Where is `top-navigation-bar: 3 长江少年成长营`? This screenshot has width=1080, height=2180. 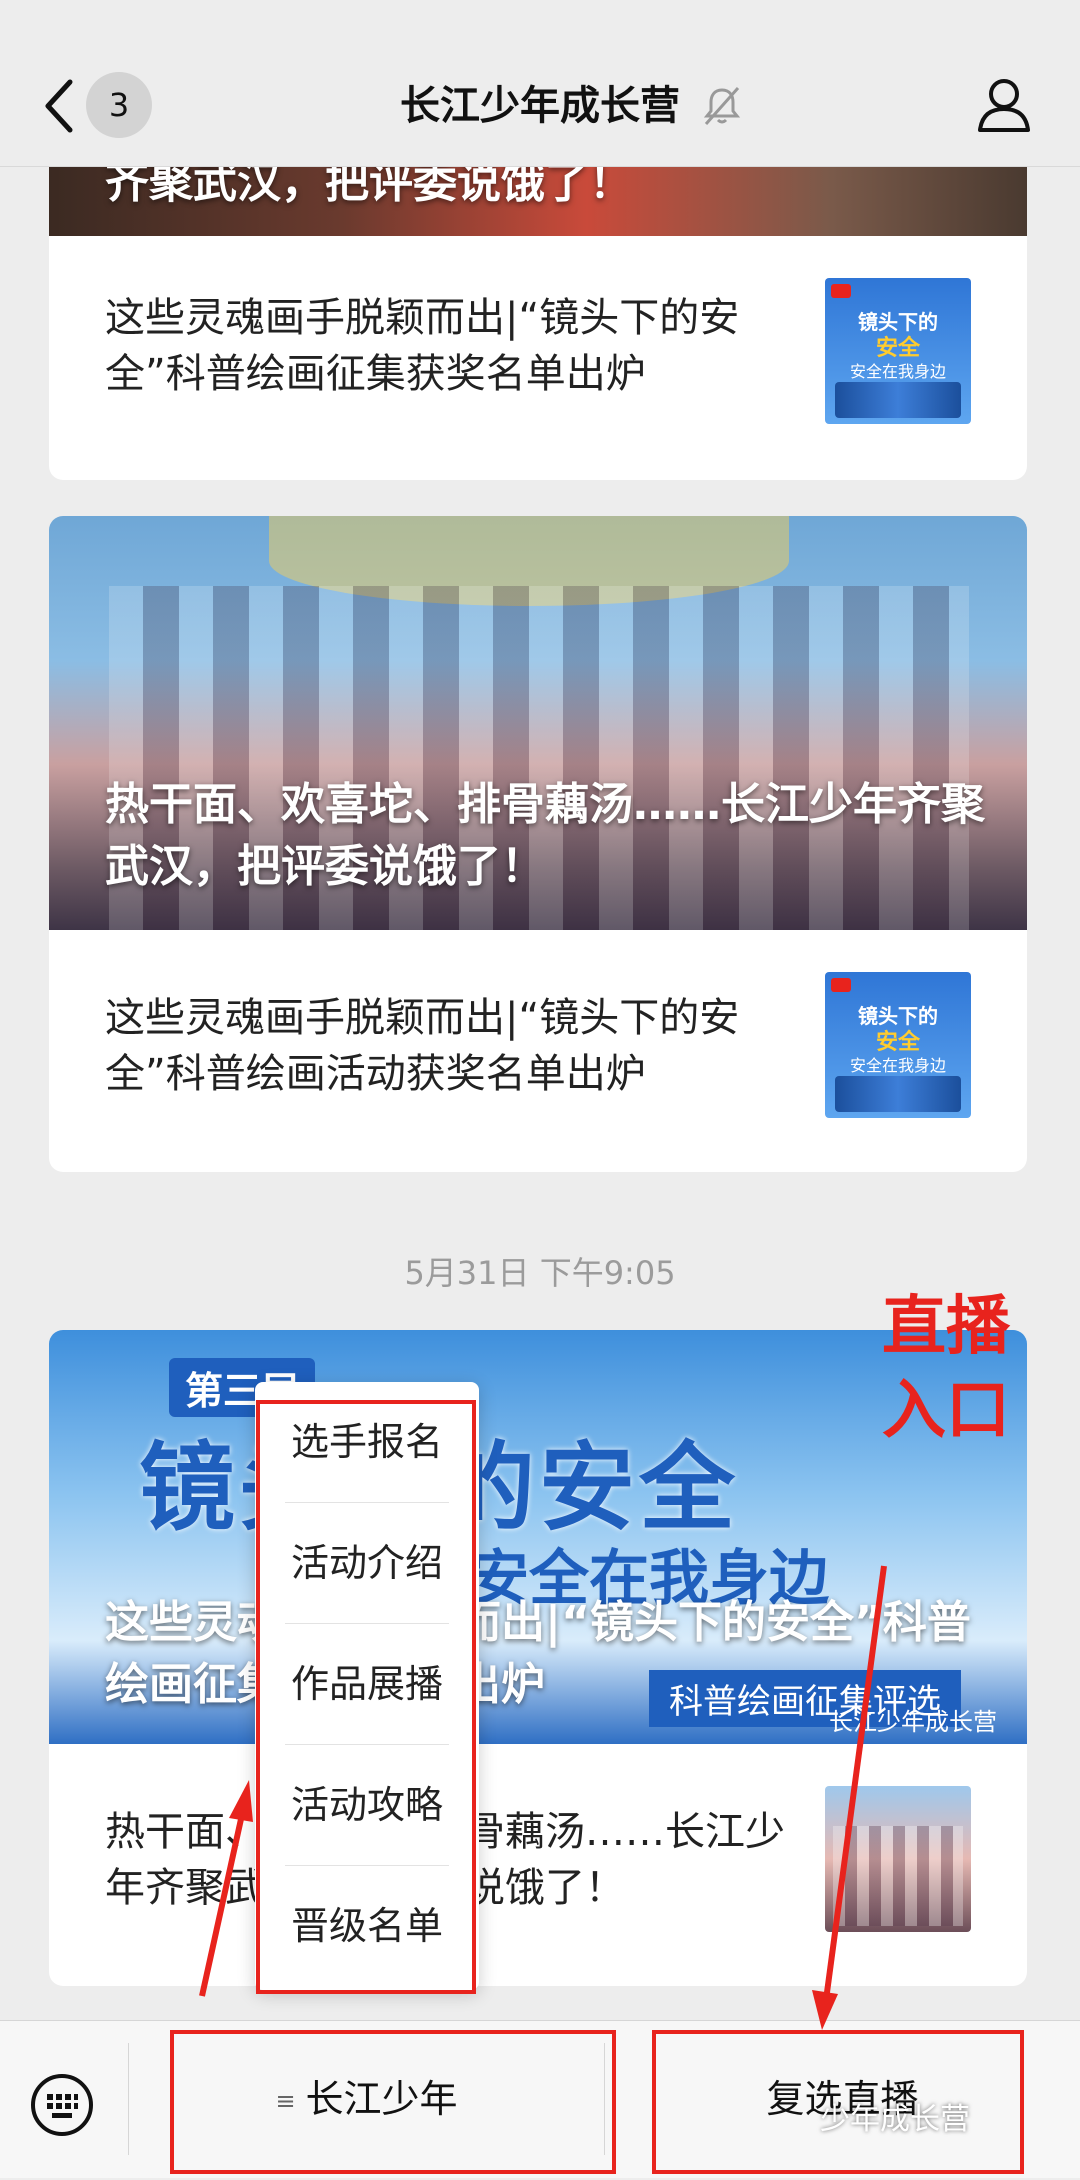 top-navigation-bar: 3 长江少年成长营 is located at coordinates (540, 83).